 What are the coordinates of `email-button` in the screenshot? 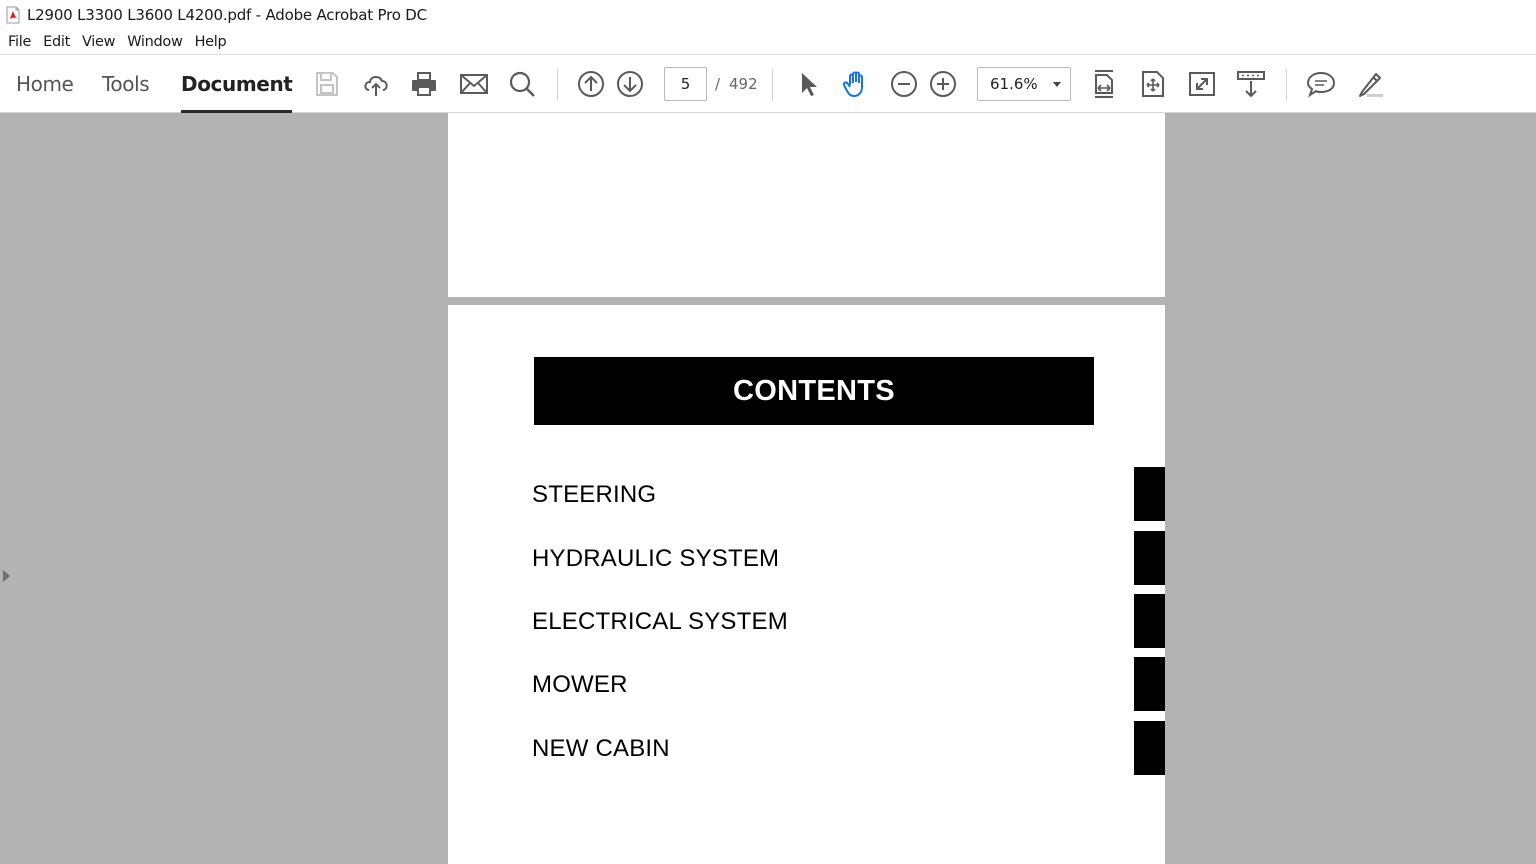 It's located at (474, 84).